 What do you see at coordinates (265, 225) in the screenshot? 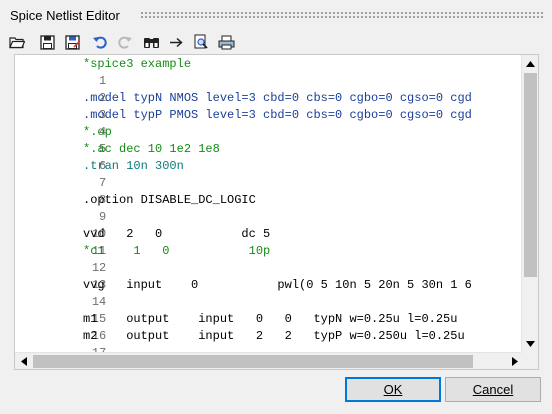
I see `code-line: 10` at bounding box center [265, 225].